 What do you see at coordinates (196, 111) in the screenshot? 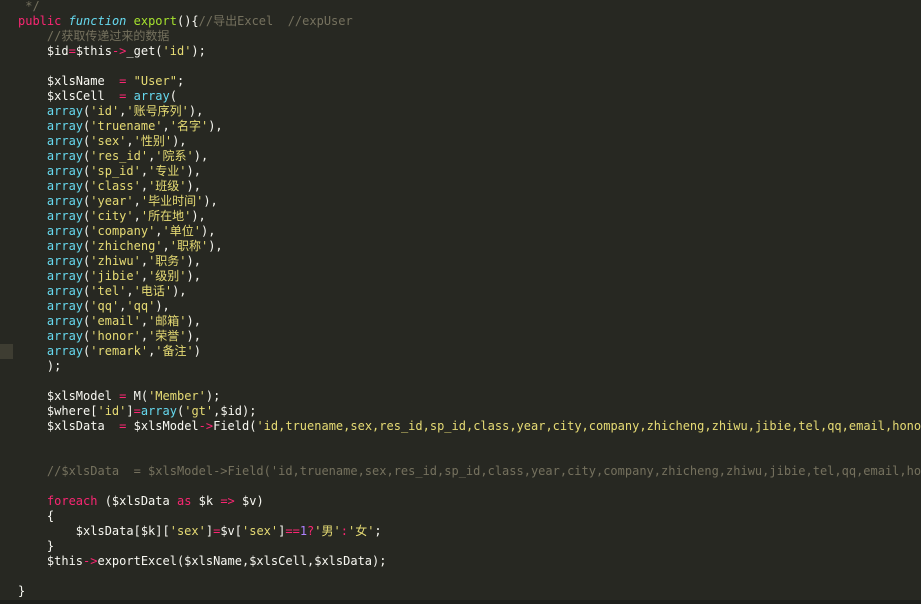
I see `code-text: ),` at bounding box center [196, 111].